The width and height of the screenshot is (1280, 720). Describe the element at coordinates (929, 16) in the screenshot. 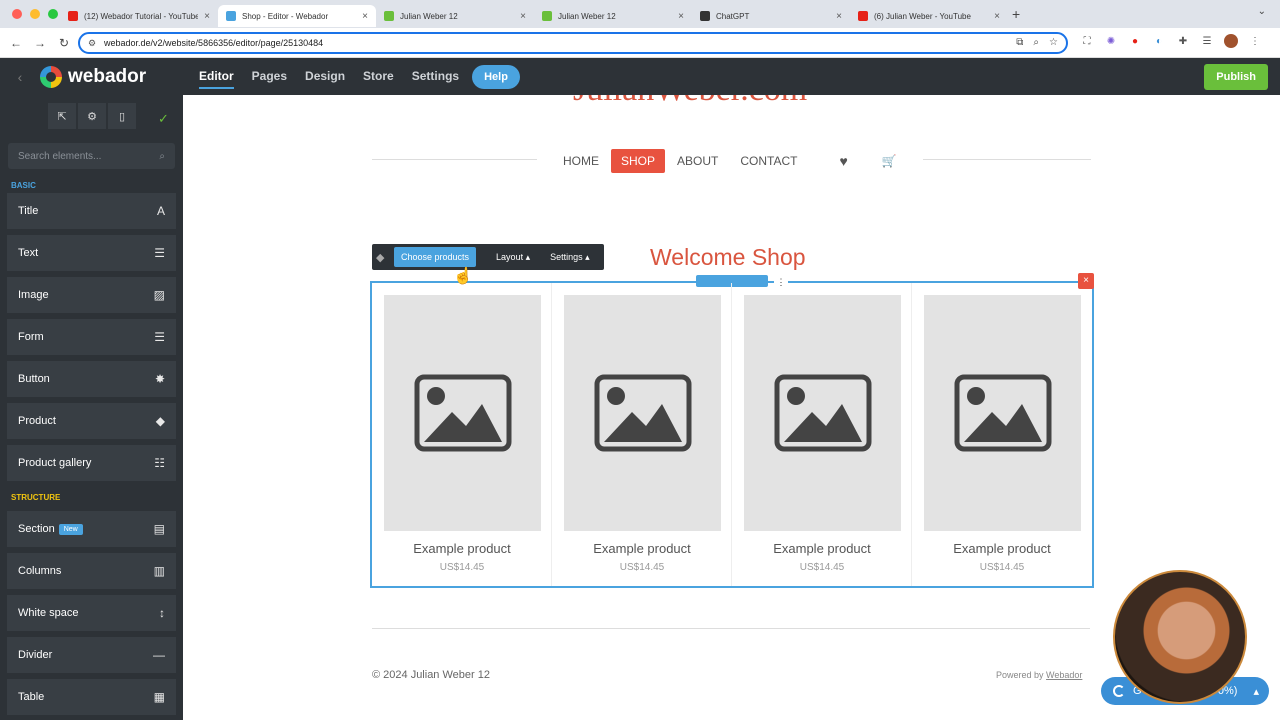

I see `browser-tab: (6) Julian Weber - YouTube ×` at that location.